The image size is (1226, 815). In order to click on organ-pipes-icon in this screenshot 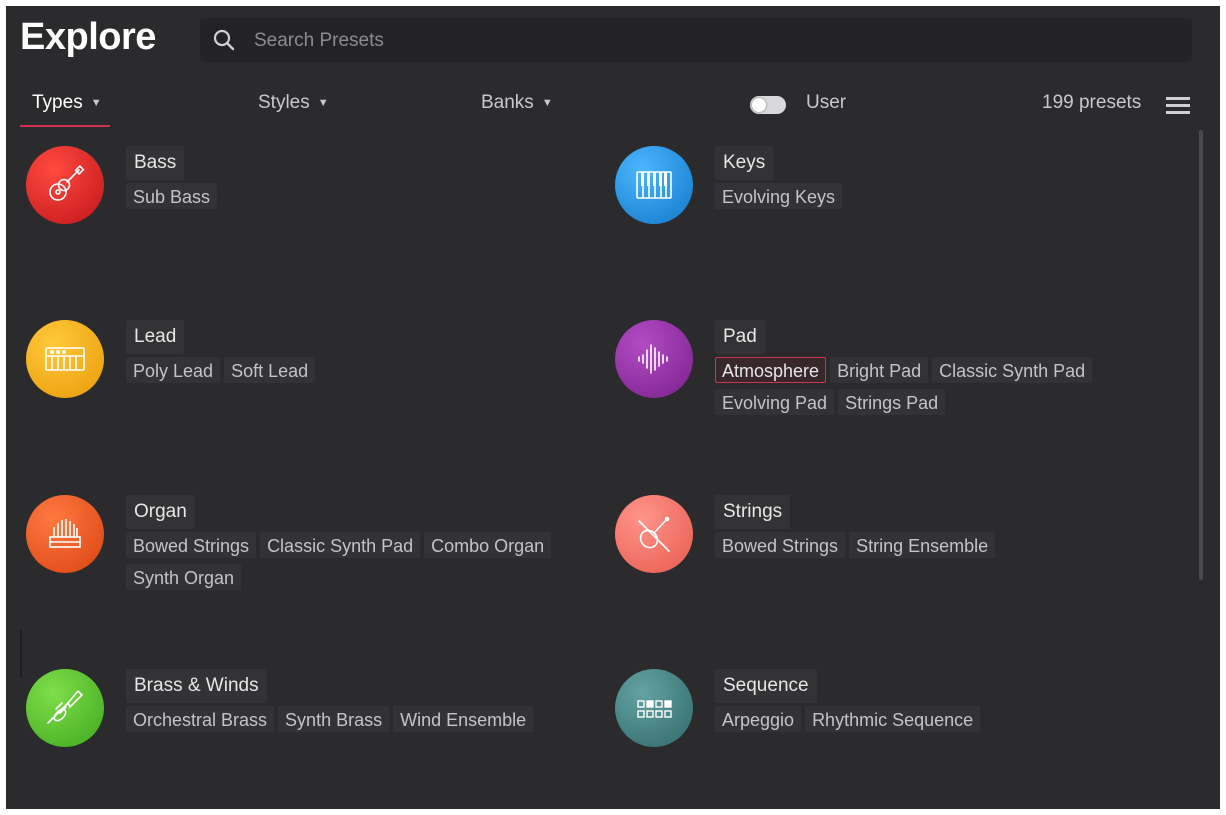, I will do `click(65, 534)`.